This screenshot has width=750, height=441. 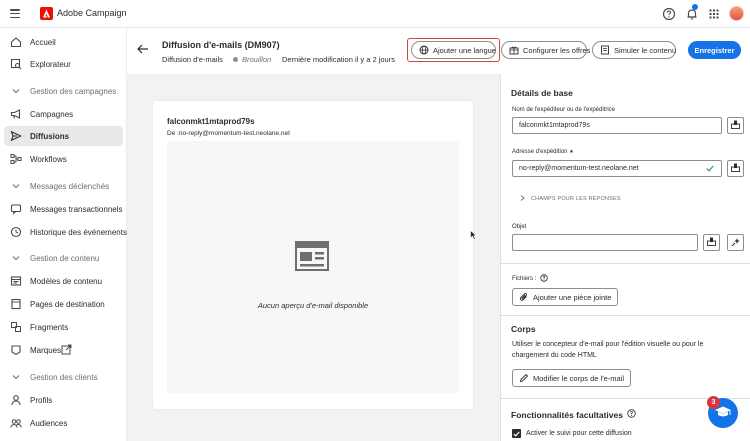 I want to click on sidebar-section-content: Gestion de contenu, so click(x=63, y=258).